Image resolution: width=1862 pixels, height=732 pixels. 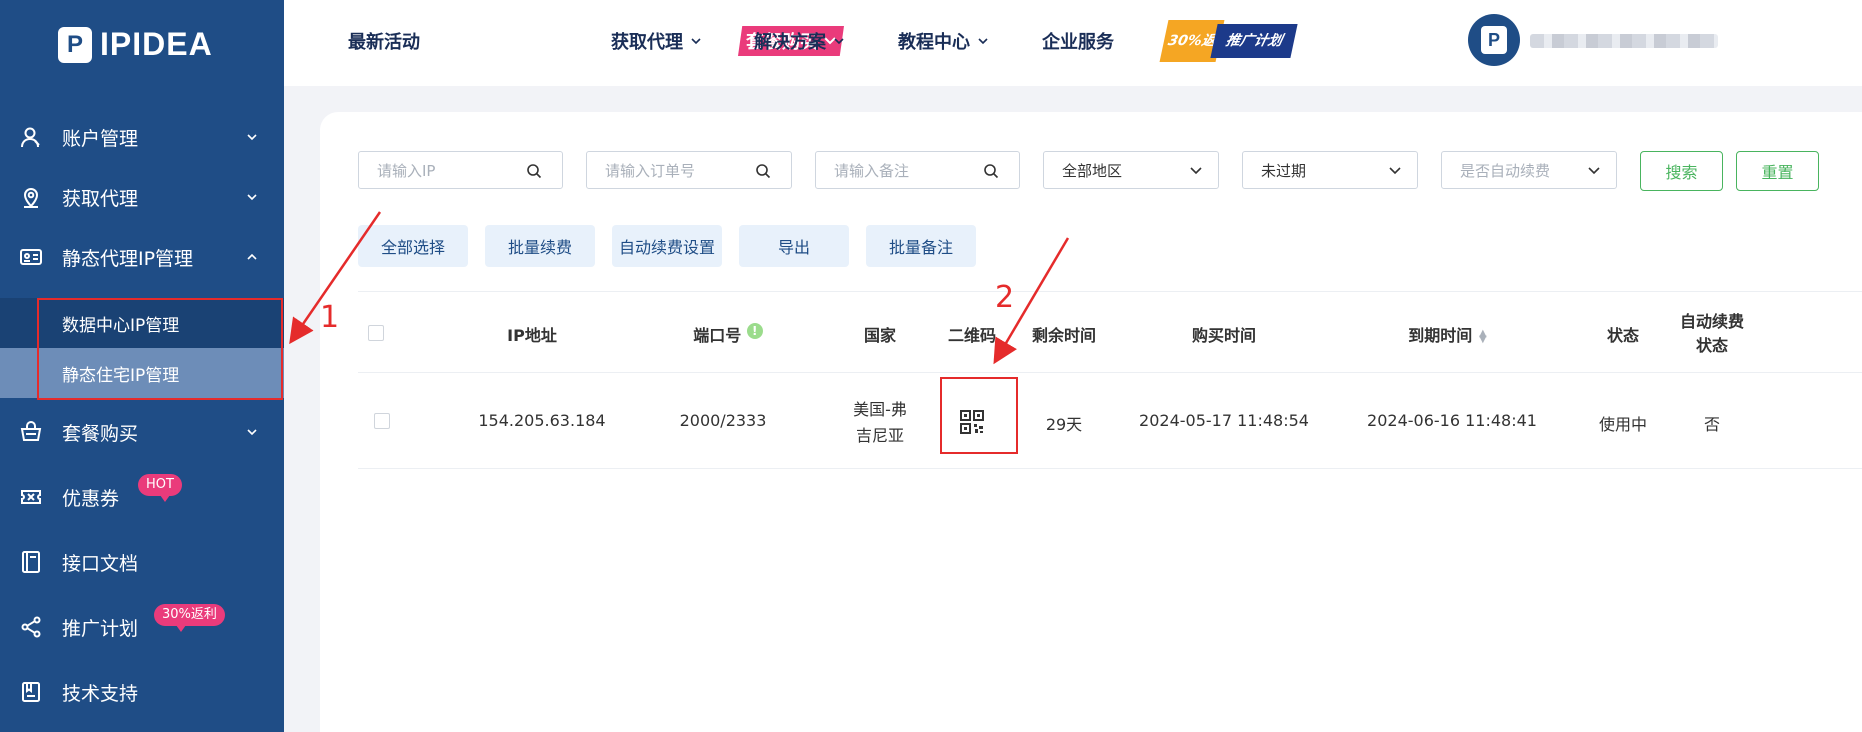 What do you see at coordinates (1505, 170) in the screenshot?
I see `placeholder: 是否自动续费` at bounding box center [1505, 170].